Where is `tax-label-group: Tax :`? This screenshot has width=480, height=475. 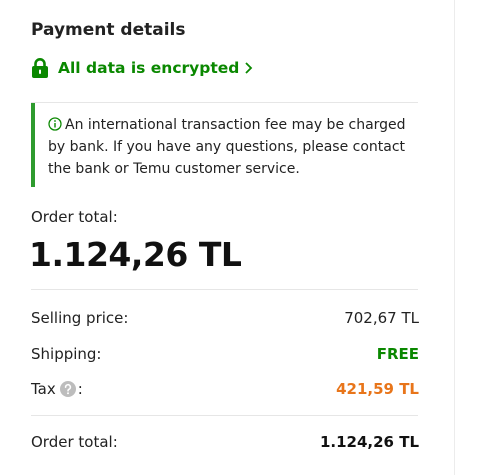 tax-label-group: Tax : is located at coordinates (57, 389).